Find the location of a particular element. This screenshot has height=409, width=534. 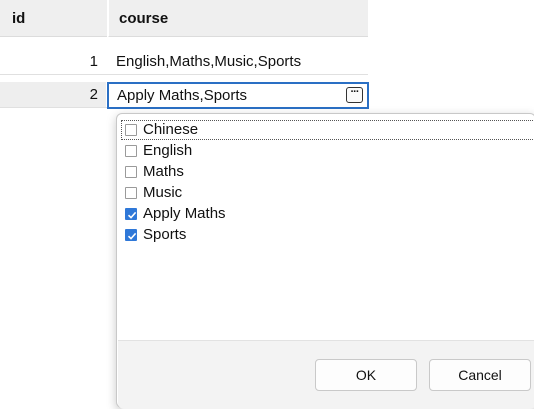

list-item-maths: Maths is located at coordinates (327, 172).